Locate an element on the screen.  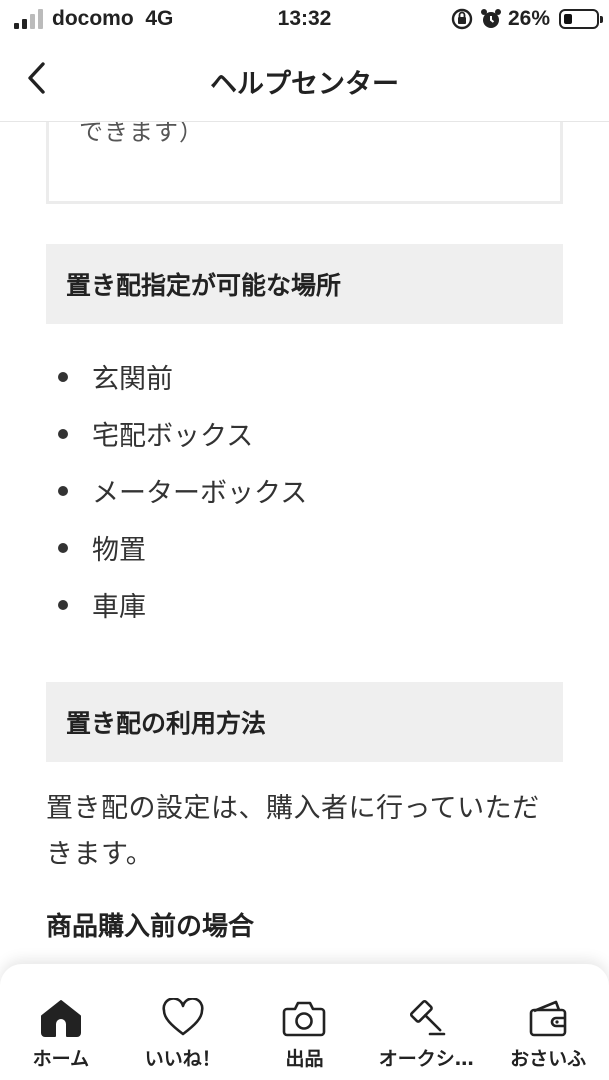
battery-percent: 26% is located at coordinates (528, 18).